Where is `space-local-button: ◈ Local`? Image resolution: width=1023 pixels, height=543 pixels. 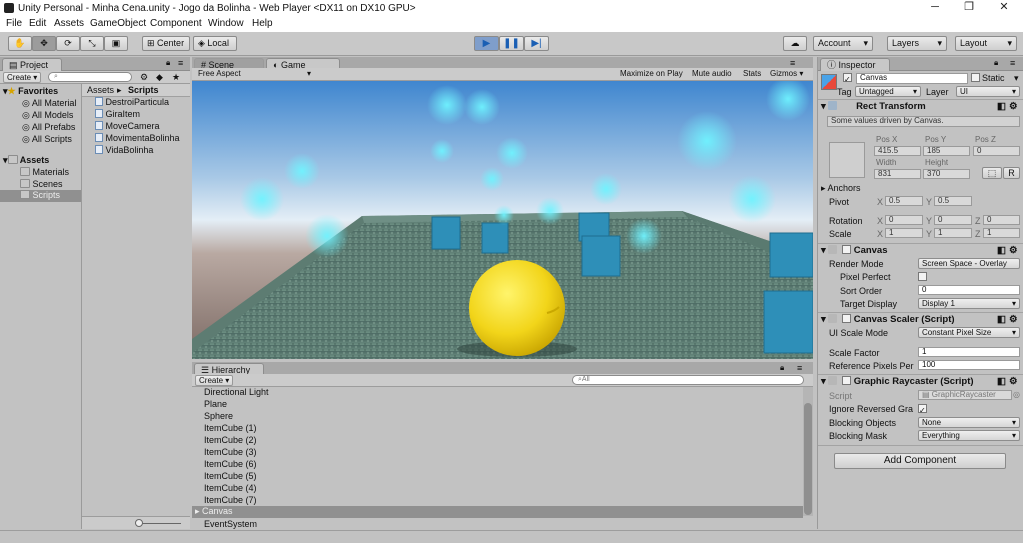
space-local-button: ◈ Local is located at coordinates (215, 43).